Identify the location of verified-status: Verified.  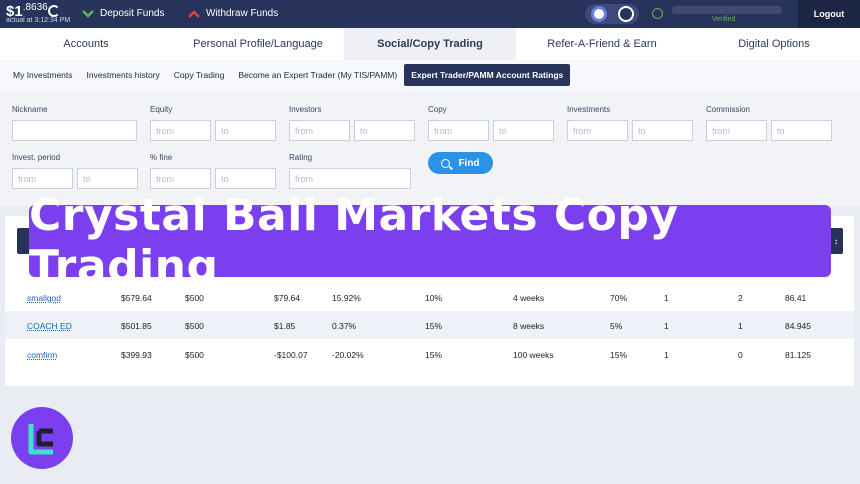
(724, 19).